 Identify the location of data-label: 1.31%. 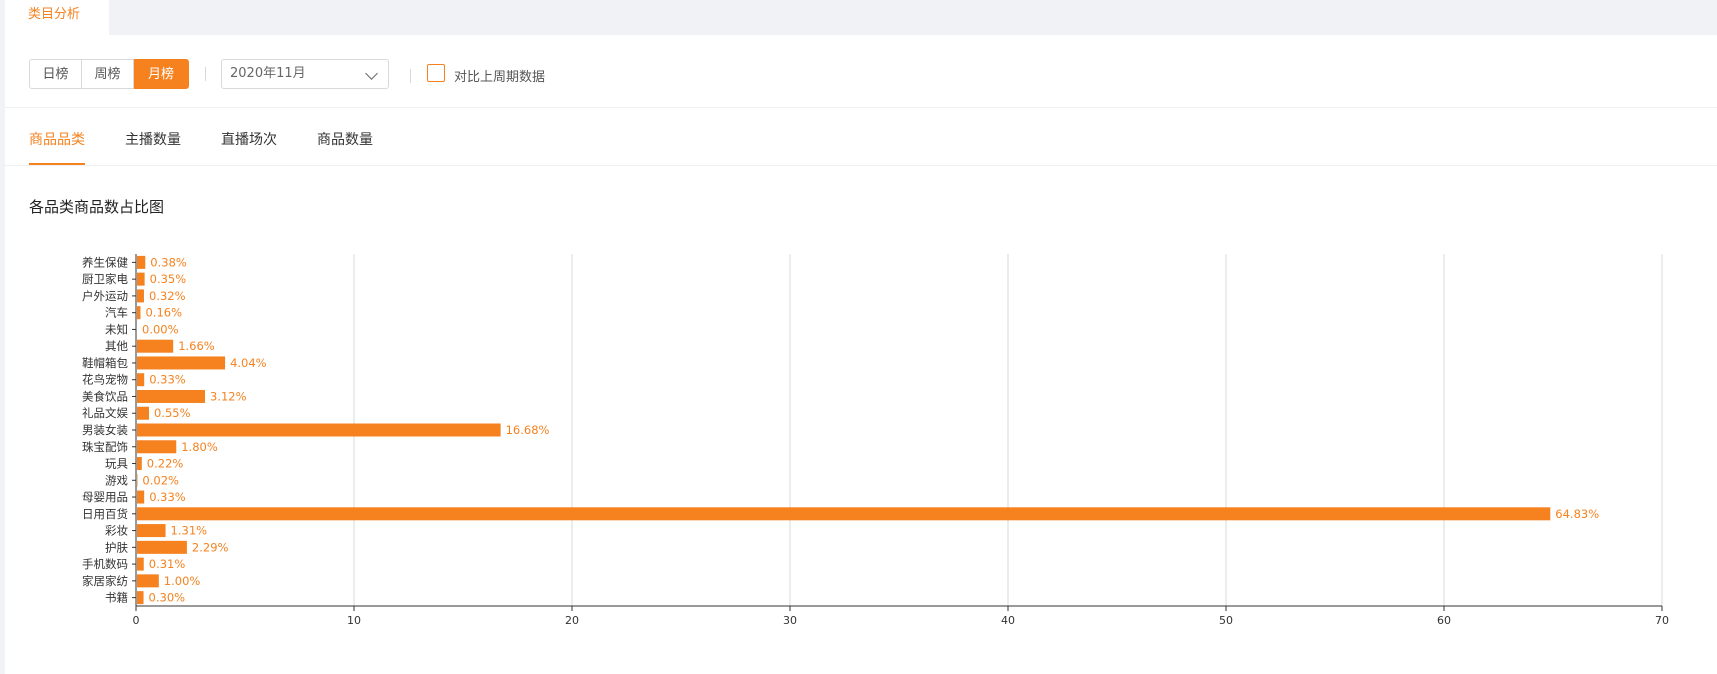
(189, 531).